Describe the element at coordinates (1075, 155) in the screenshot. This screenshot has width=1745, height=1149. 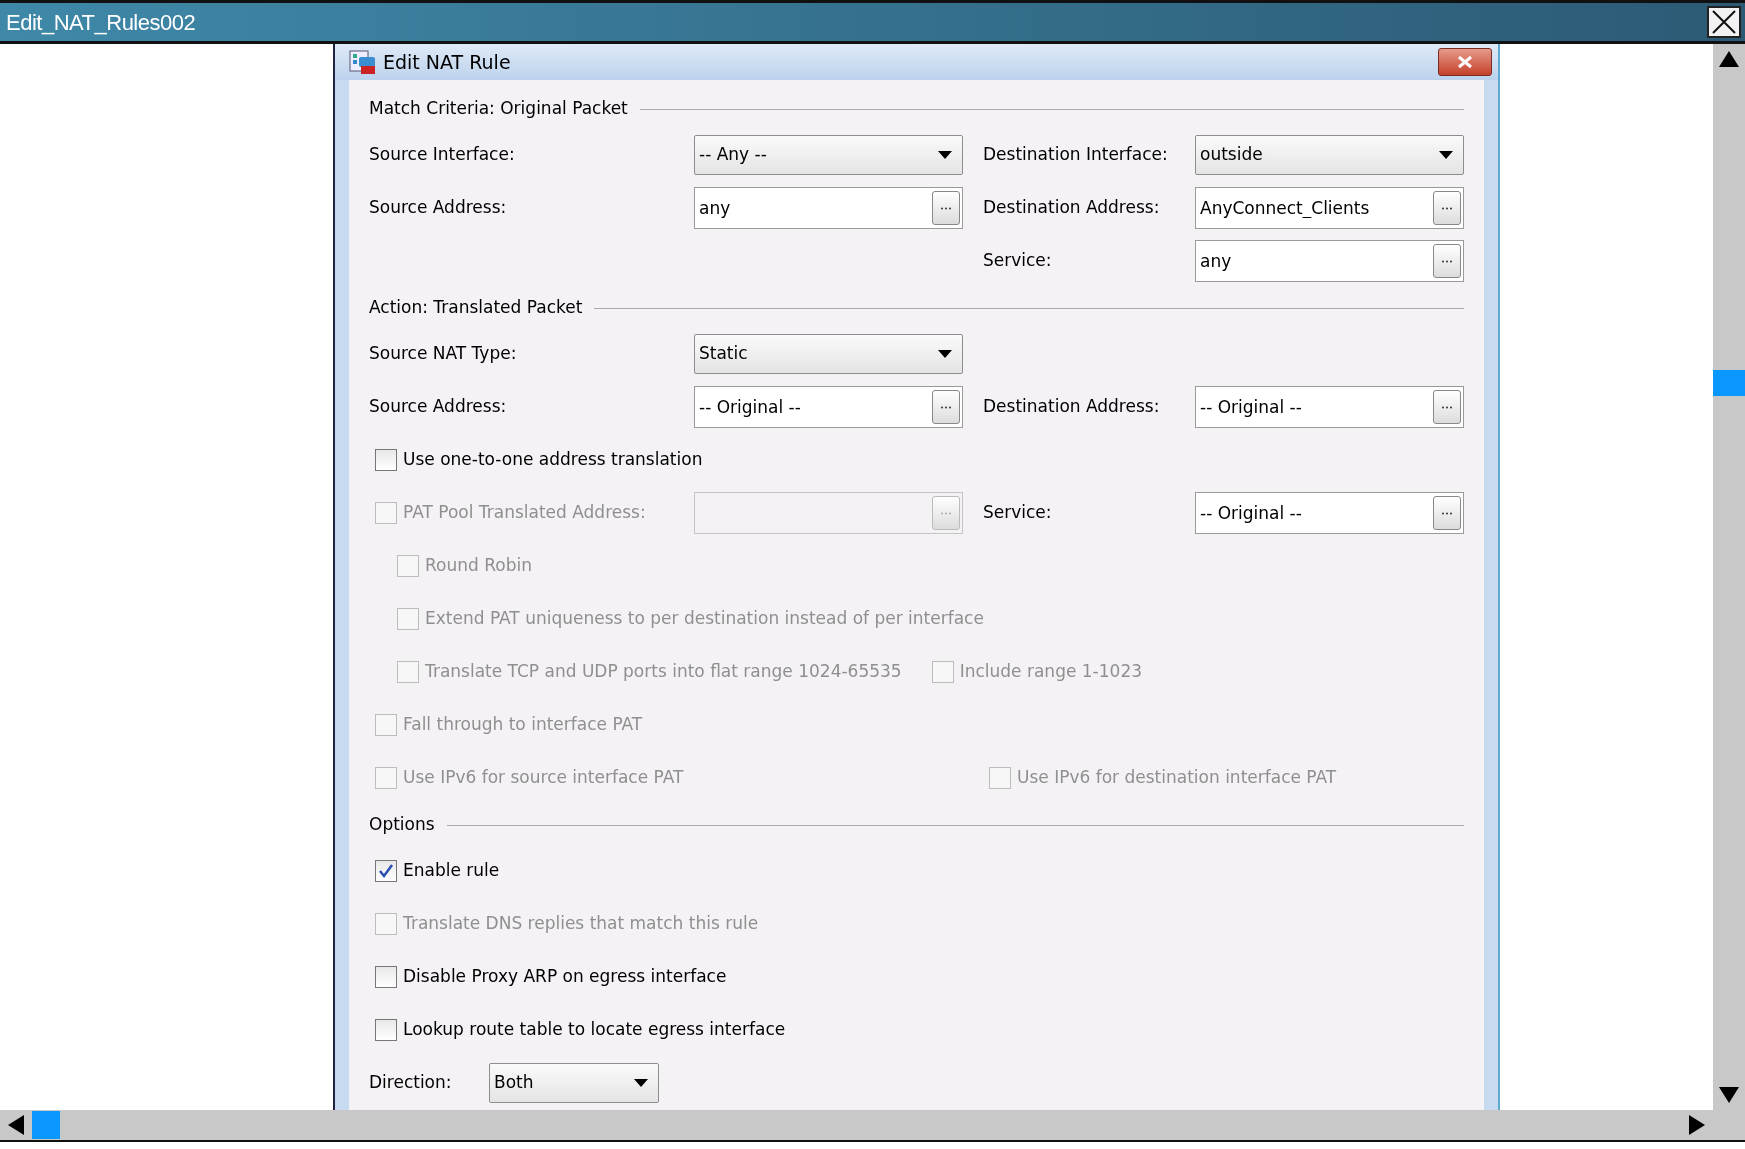
I see `field-label: Destination Interface:` at that location.